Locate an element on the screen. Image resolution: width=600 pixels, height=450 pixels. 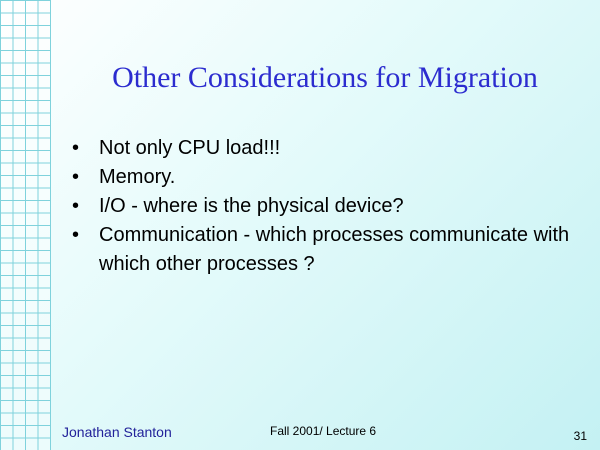
footer-author: Jonathan Stanton is located at coordinates (117, 432).